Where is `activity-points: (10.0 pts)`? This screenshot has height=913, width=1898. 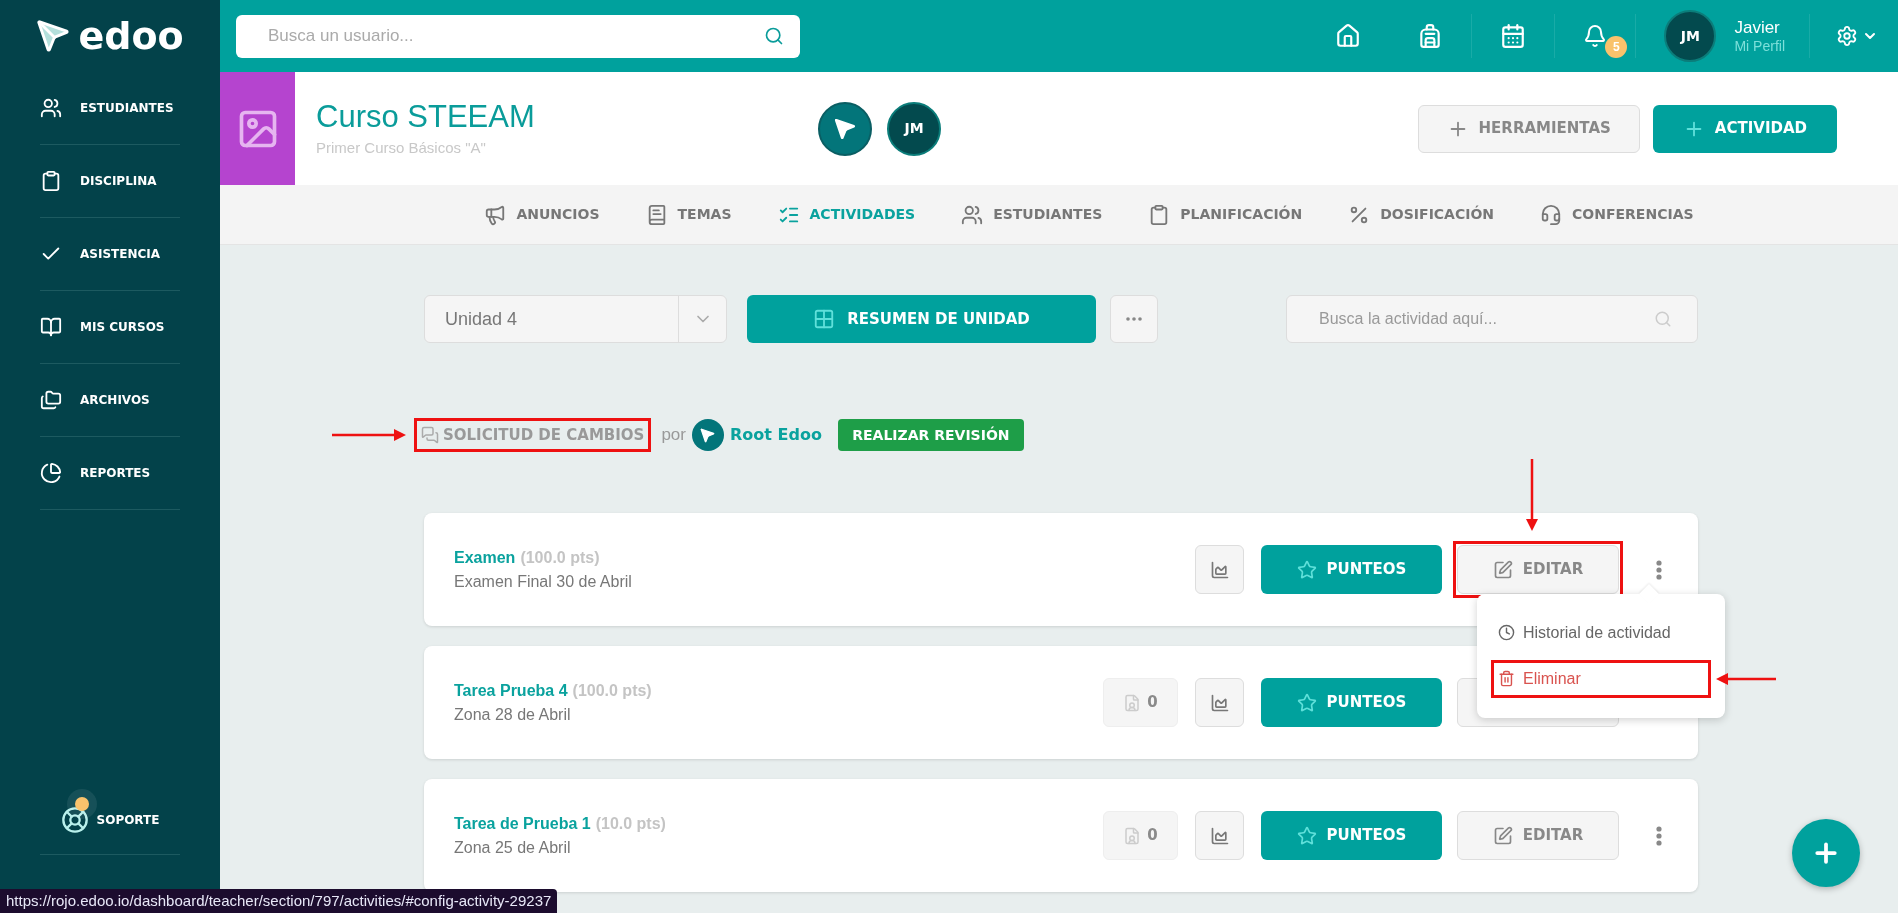 activity-points: (10.0 pts) is located at coordinates (630, 823).